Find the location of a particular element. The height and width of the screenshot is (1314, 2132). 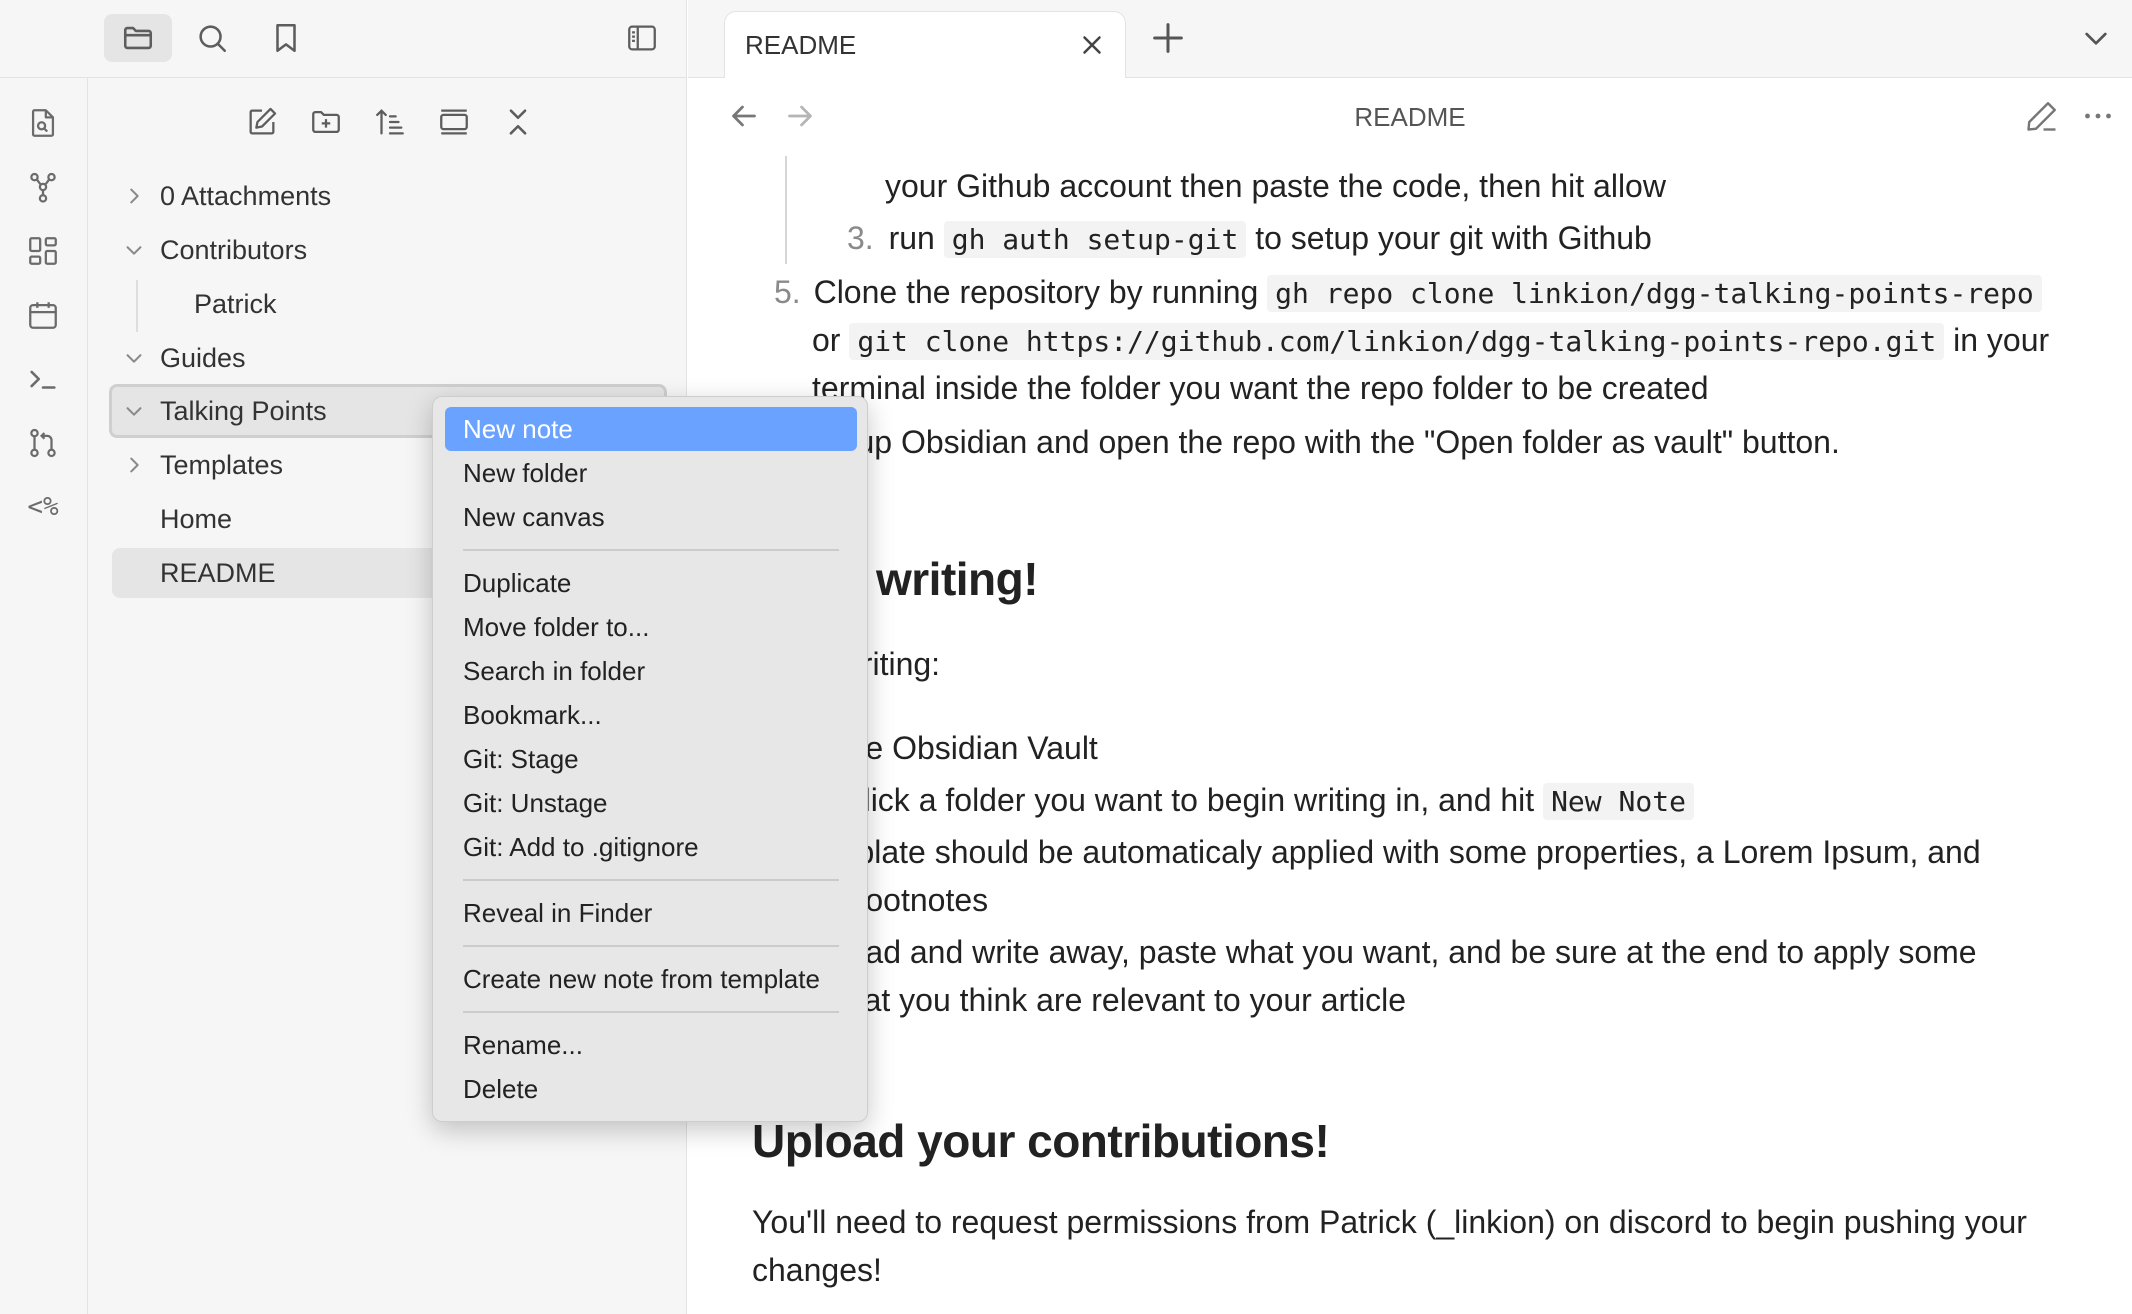

sidebar-header is located at coordinates (343, 39).